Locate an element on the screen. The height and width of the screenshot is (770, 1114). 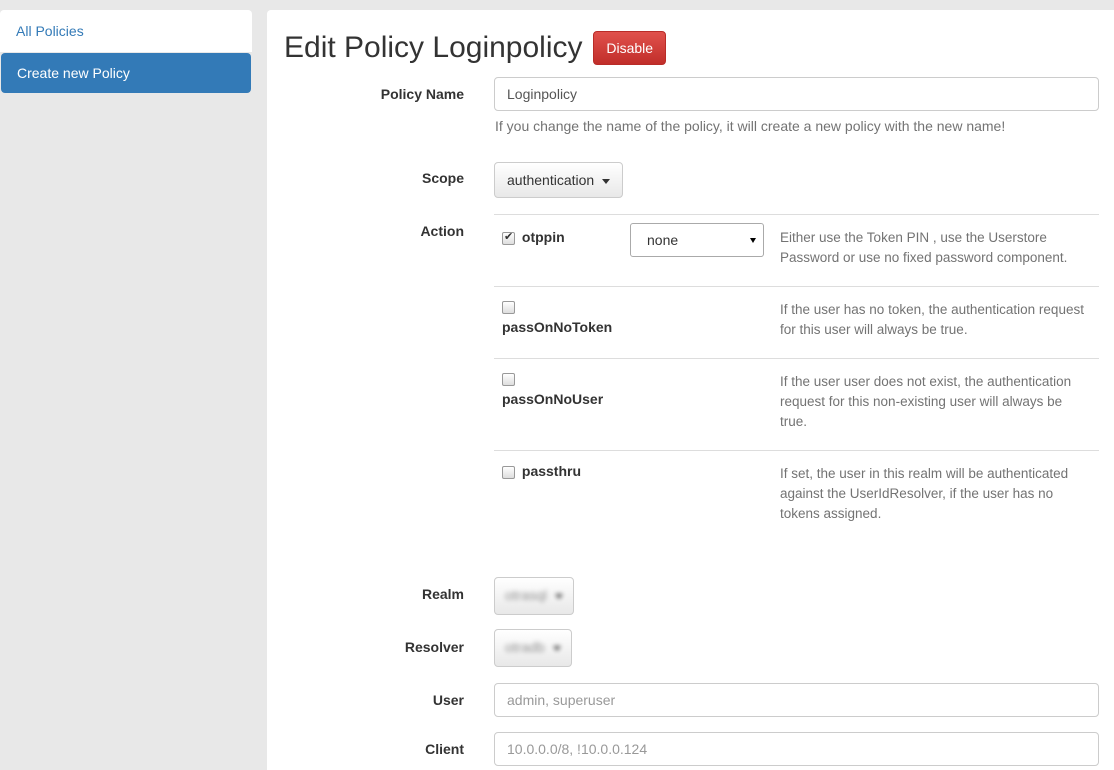
otppin-select: none is located at coordinates (697, 240).